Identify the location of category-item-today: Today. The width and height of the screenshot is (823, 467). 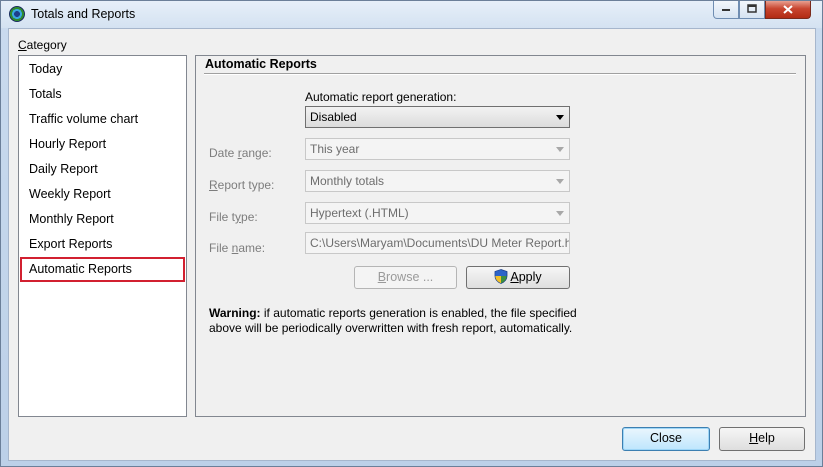
(102, 69).